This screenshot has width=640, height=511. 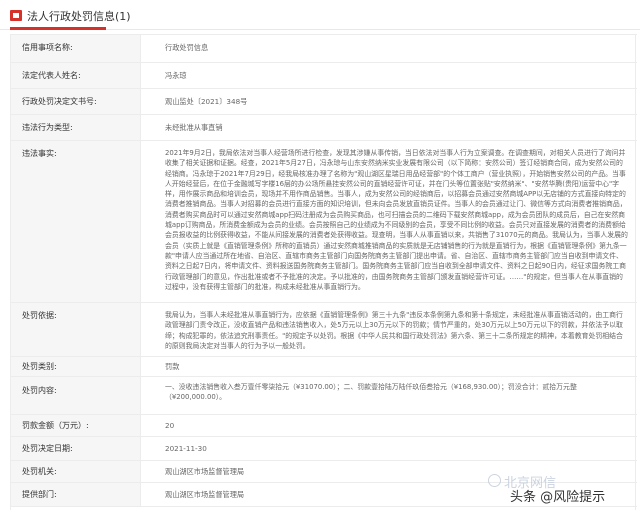 What do you see at coordinates (324, 448) in the screenshot?
I see `table-row: 处罚决定日期: 2021-11-30` at bounding box center [324, 448].